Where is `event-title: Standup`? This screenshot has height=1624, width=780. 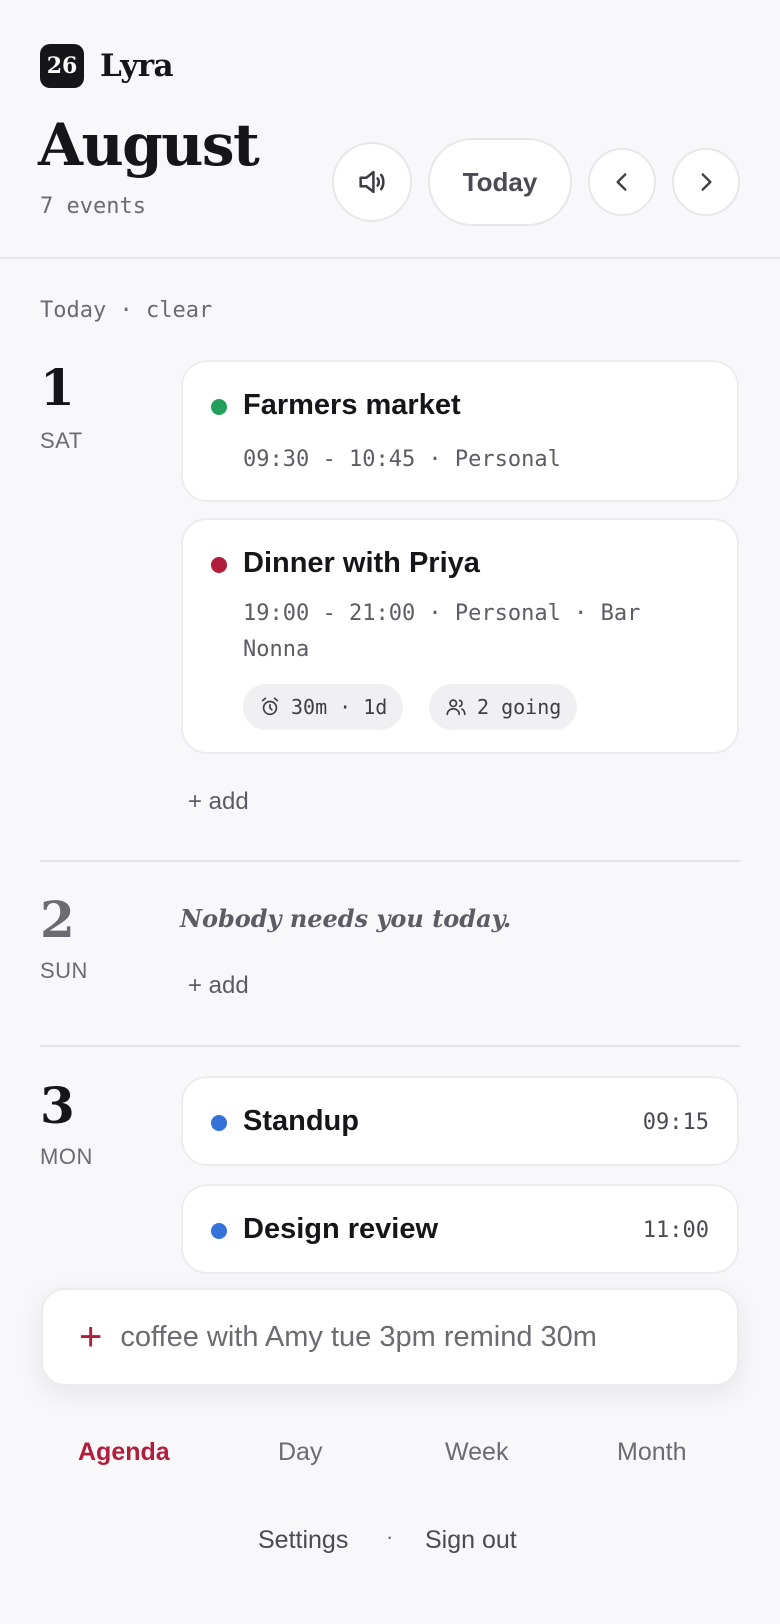
event-title: Standup is located at coordinates (301, 1121).